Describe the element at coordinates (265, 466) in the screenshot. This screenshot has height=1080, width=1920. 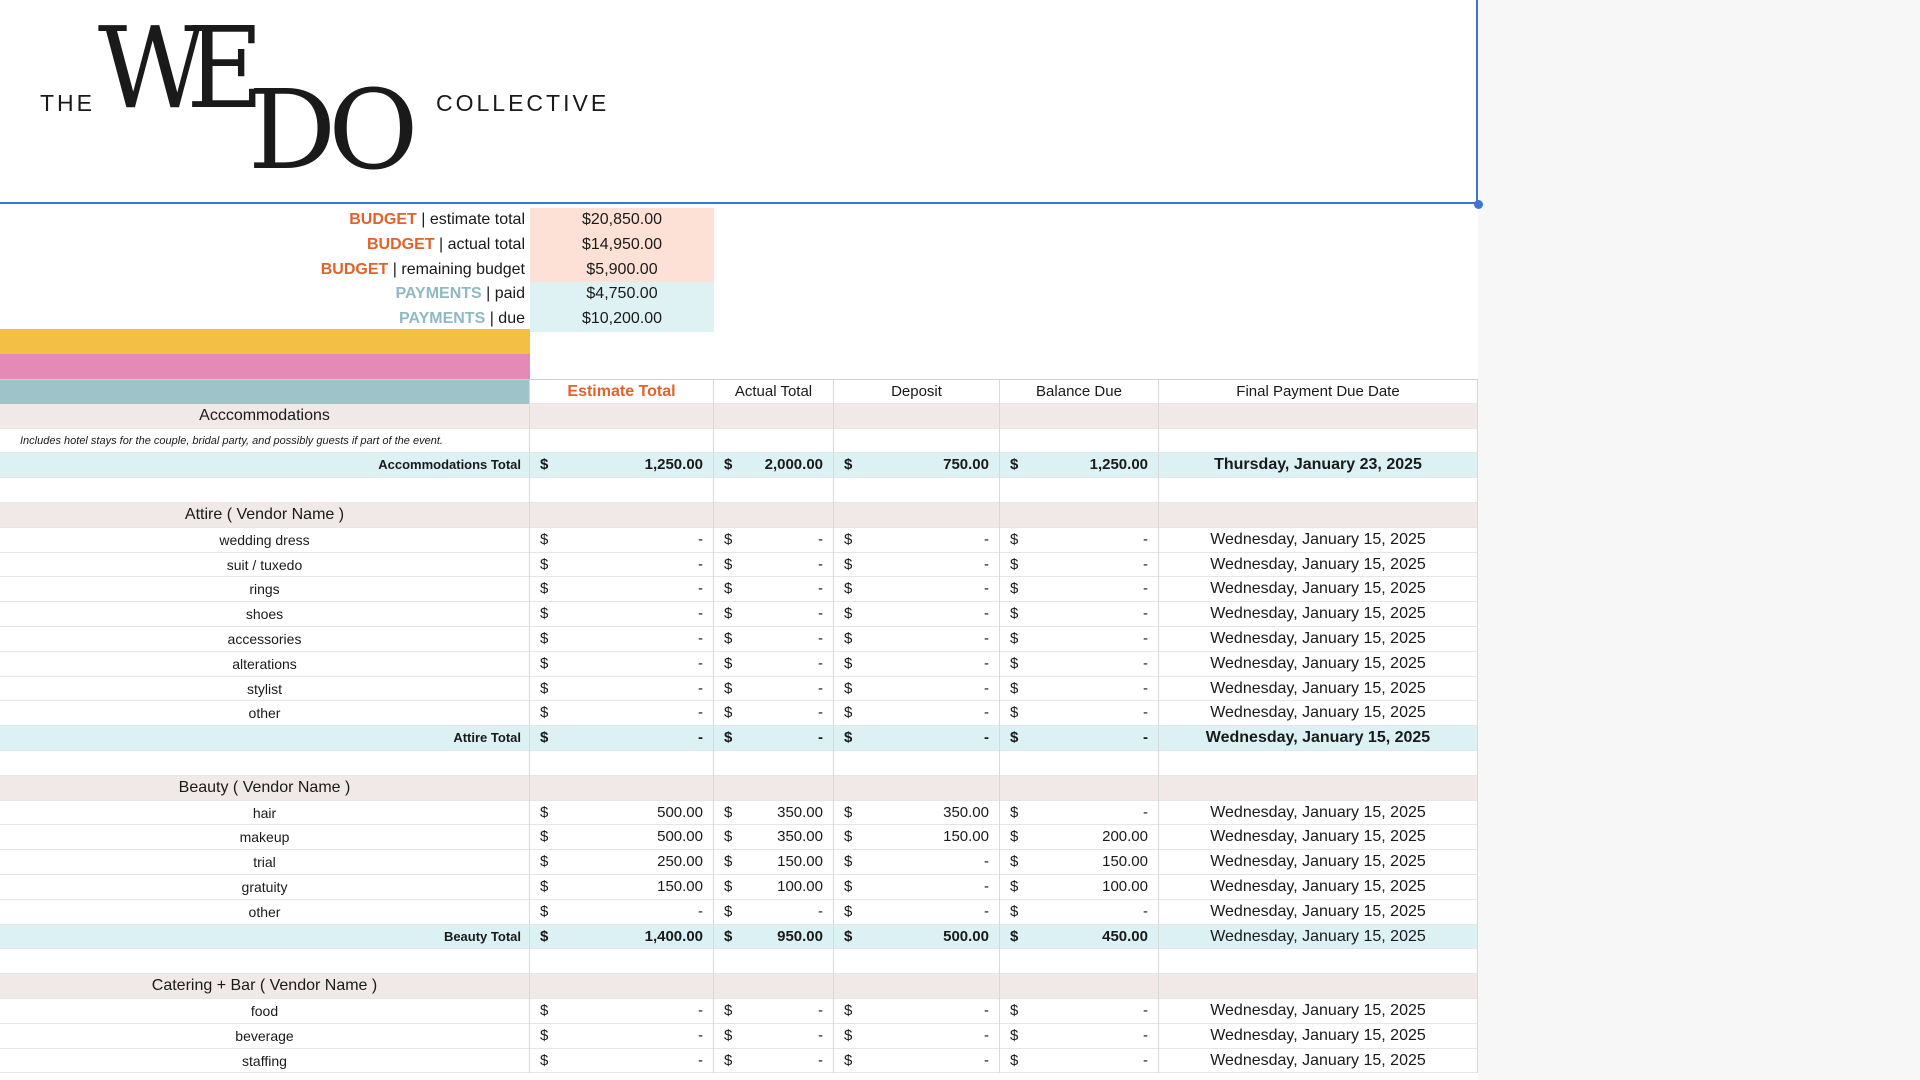
I see `row-label: Accommodations Total` at that location.